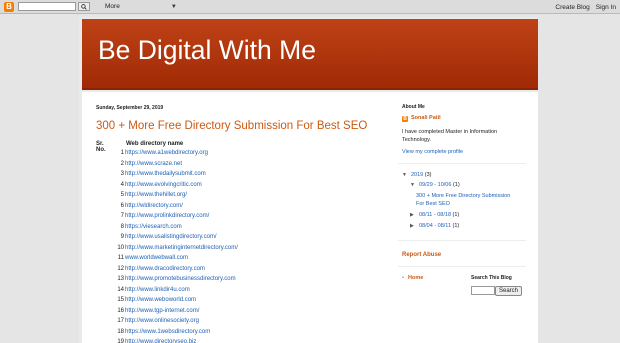 This screenshot has height=343, width=620. I want to click on row-number: 3, so click(122, 174).